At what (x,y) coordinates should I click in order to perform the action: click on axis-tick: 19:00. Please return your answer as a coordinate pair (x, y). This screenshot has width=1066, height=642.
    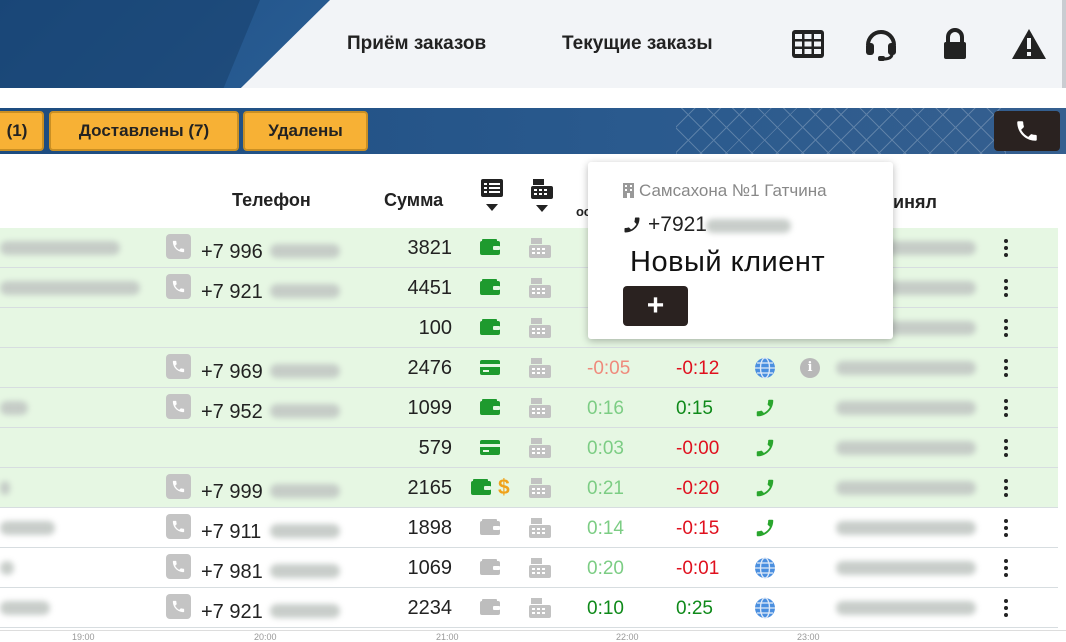
    Looking at the image, I should click on (83, 637).